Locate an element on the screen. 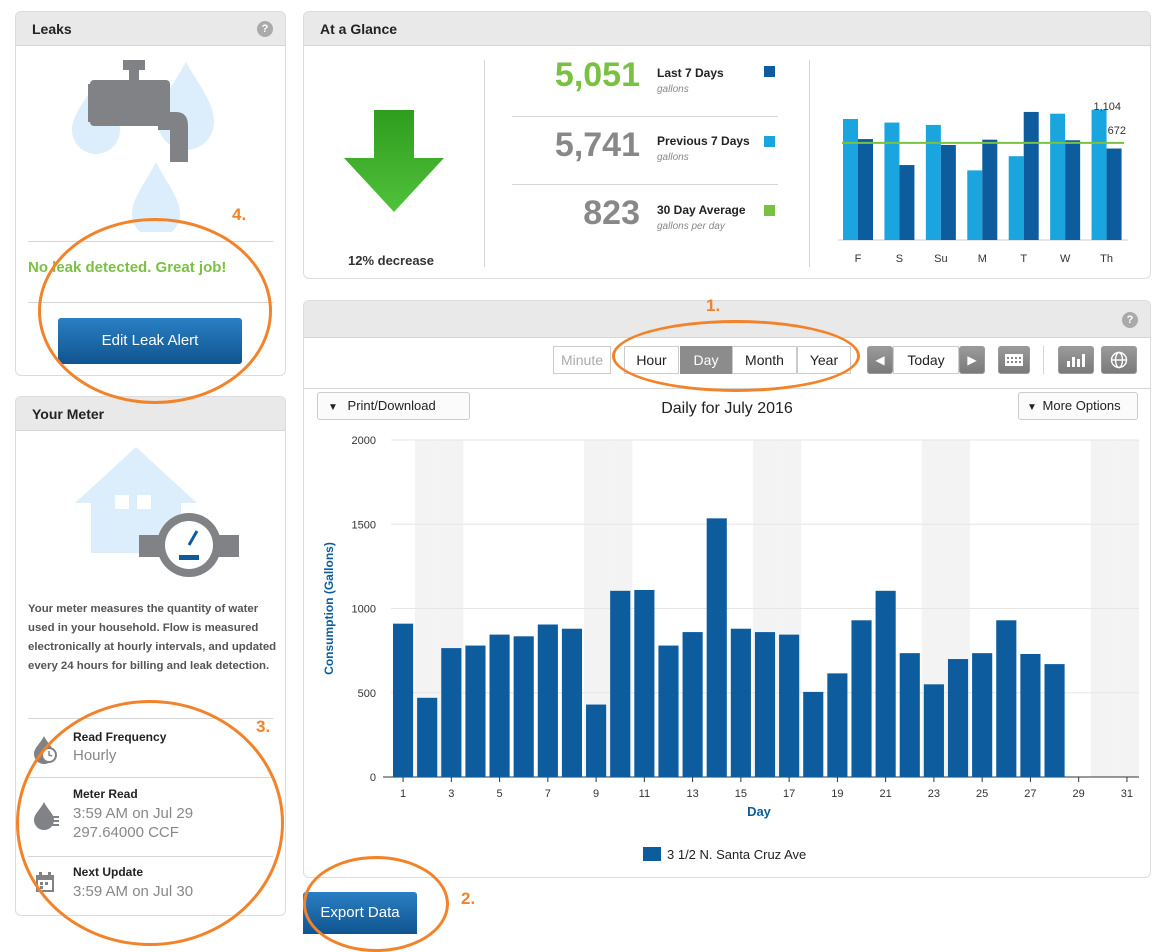 The image size is (1152, 952). max-value-label: 1,104 is located at coordinates (1107, 107).